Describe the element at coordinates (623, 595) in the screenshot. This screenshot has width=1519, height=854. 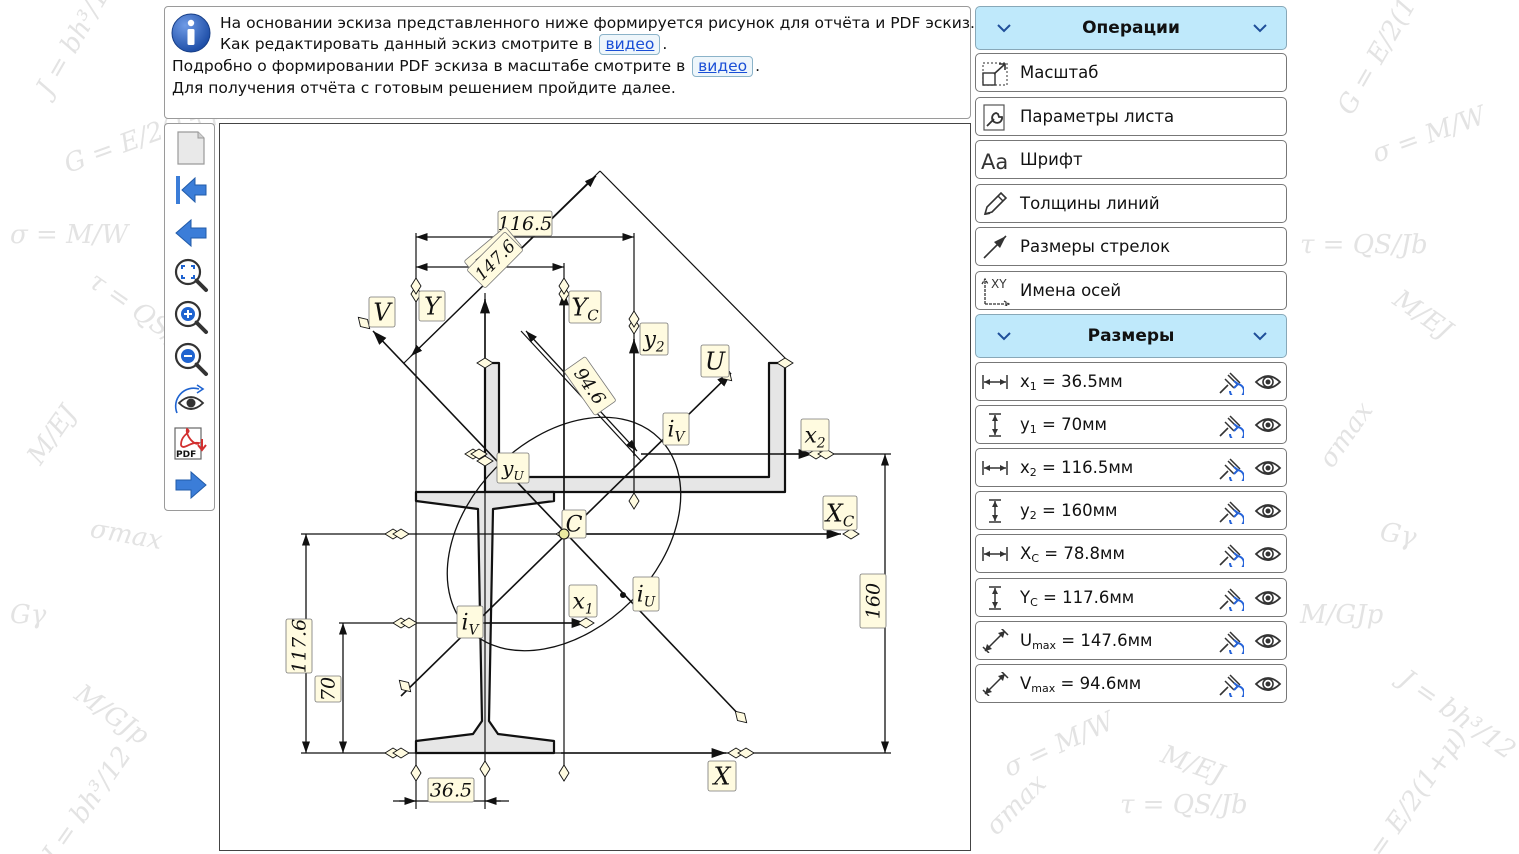
I see `ellipse-point` at that location.